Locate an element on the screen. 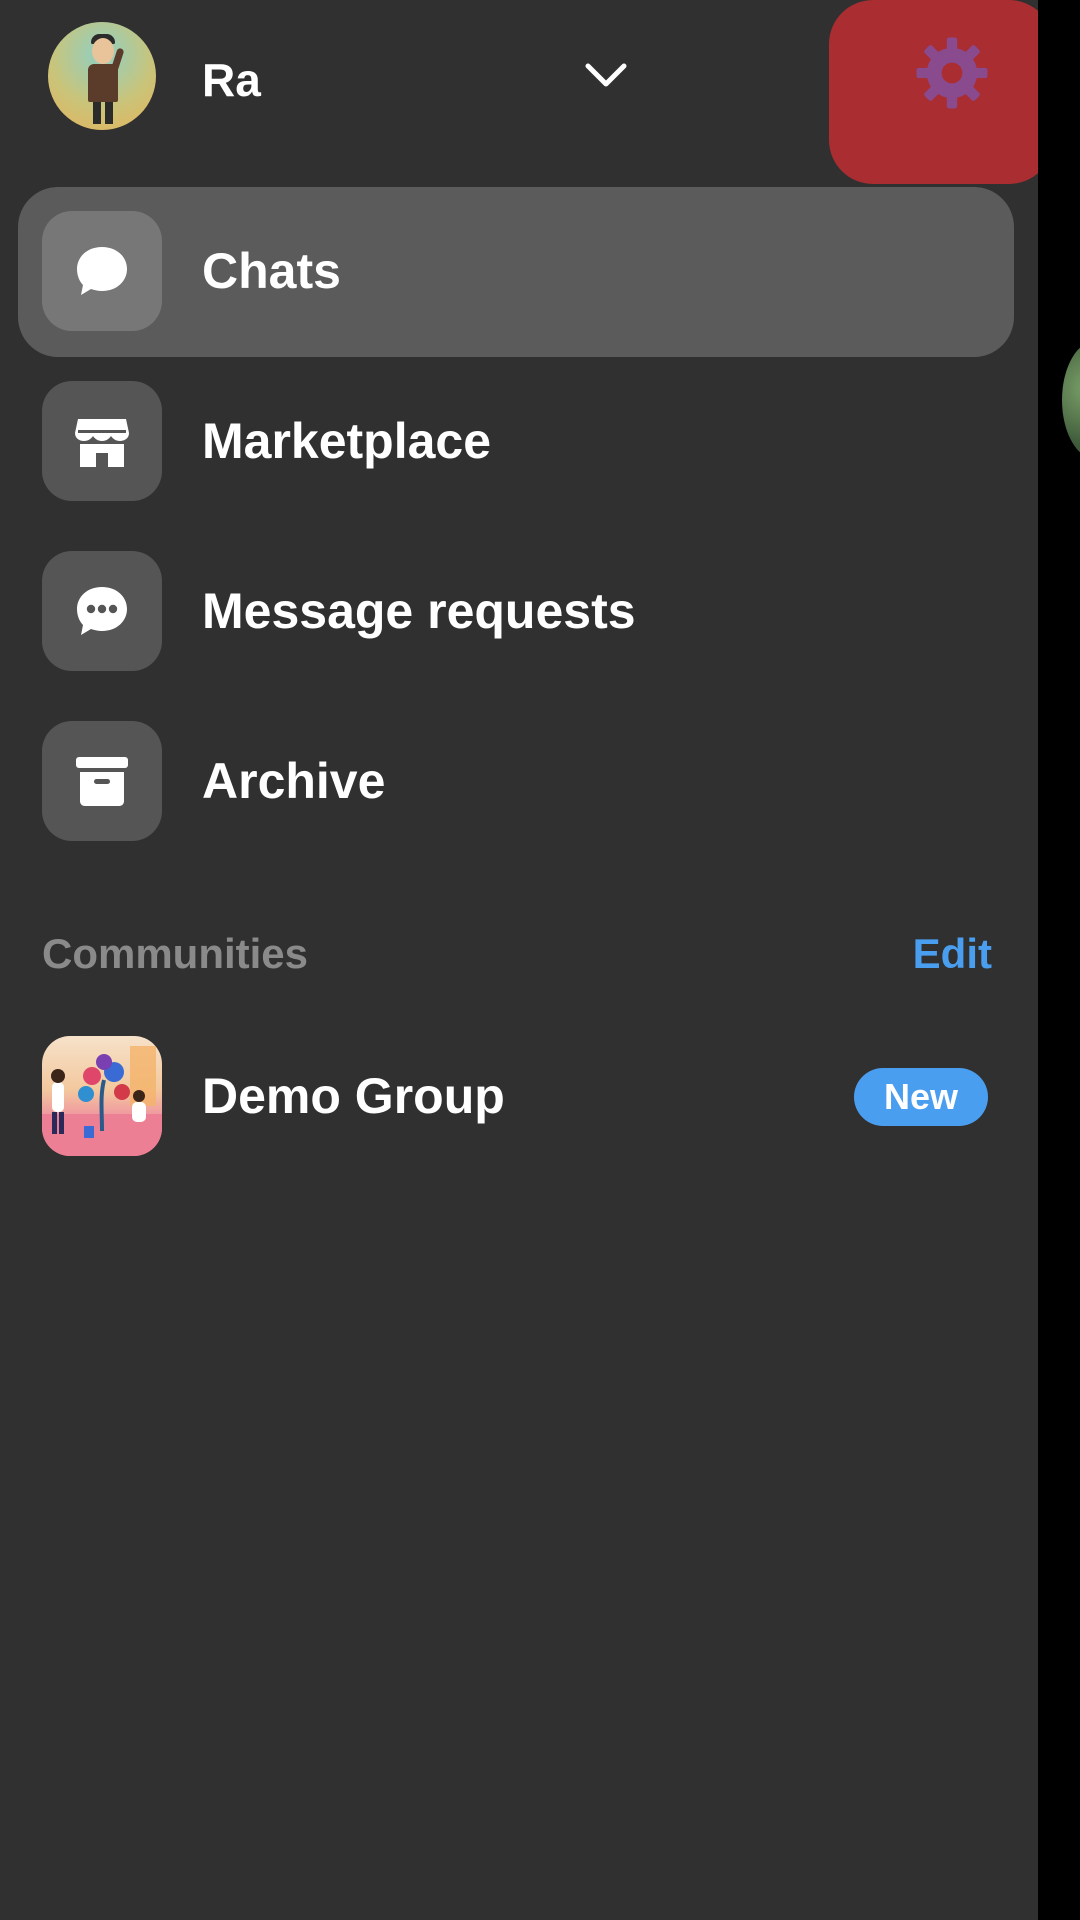 The height and width of the screenshot is (1920, 1080). account-name: Ra is located at coordinates (232, 80).